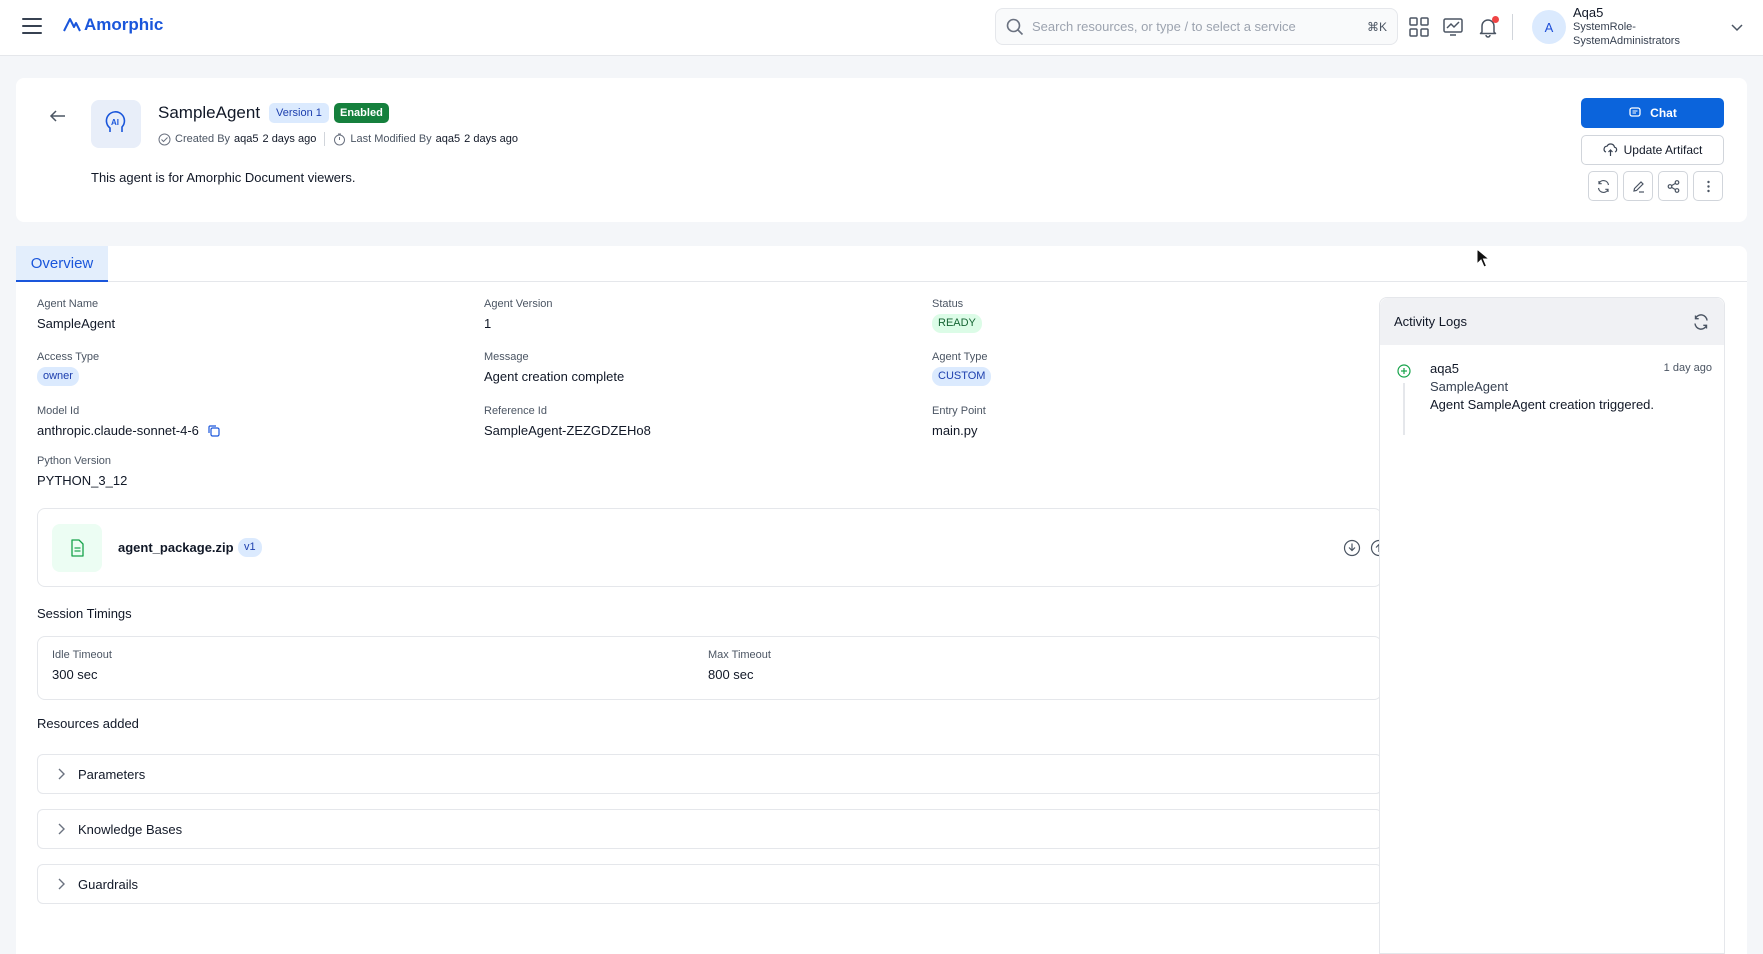  I want to click on accordion-guardrails: Guardrails, so click(709, 884).